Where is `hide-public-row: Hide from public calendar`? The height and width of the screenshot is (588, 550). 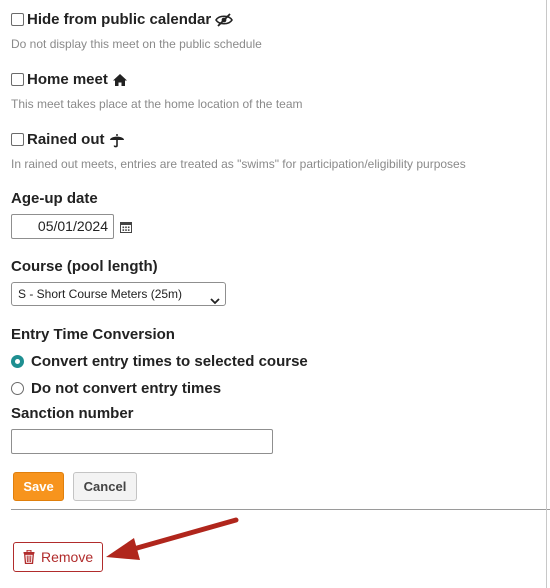 hide-public-row: Hide from public calendar is located at coordinates (122, 19).